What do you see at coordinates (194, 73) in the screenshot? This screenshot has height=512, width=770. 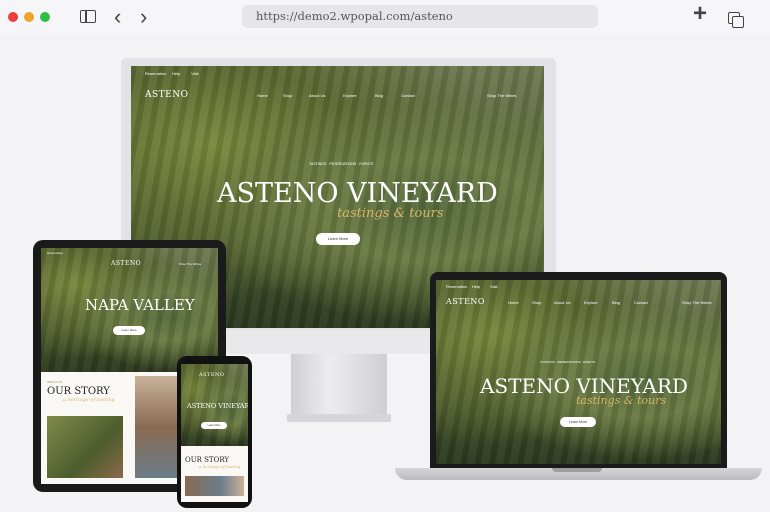 I see `topbar-link-visit: Visit` at bounding box center [194, 73].